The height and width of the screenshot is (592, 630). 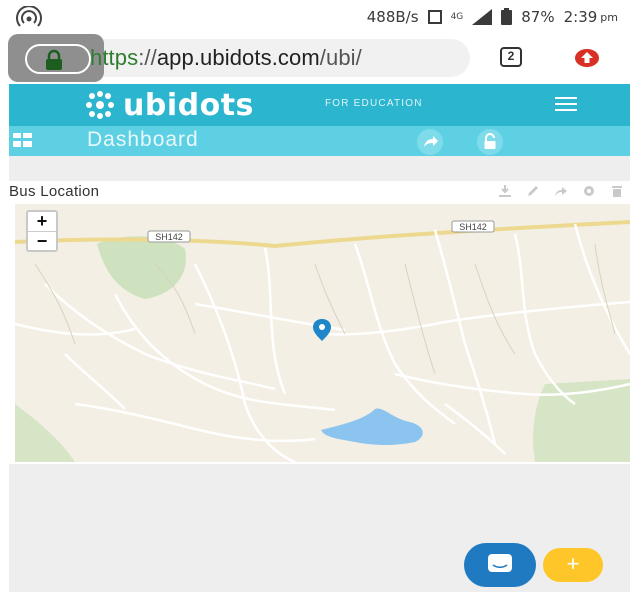 What do you see at coordinates (434, 17) in the screenshot?
I see `screenshot-icon` at bounding box center [434, 17].